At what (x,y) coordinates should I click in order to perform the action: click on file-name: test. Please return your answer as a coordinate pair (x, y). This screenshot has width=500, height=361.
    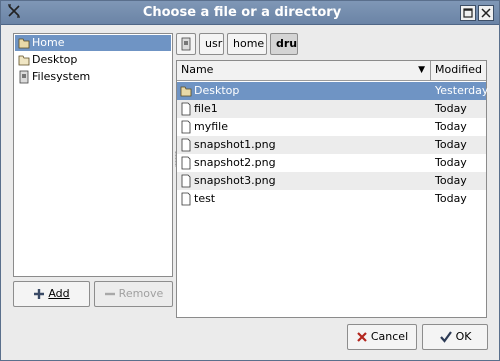
    Looking at the image, I should click on (205, 198).